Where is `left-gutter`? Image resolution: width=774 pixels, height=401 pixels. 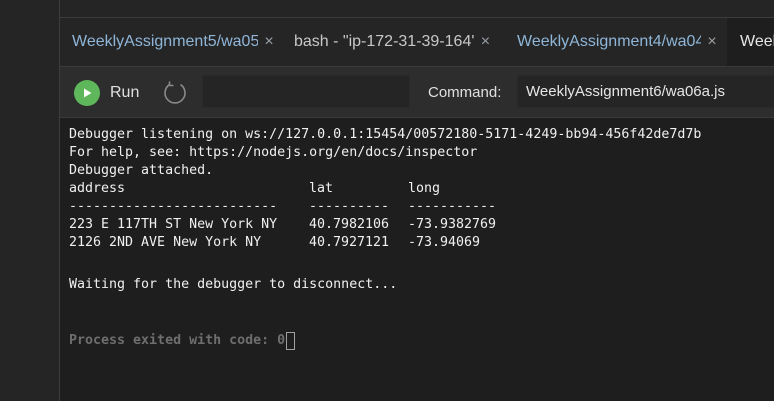
left-gutter is located at coordinates (29, 200).